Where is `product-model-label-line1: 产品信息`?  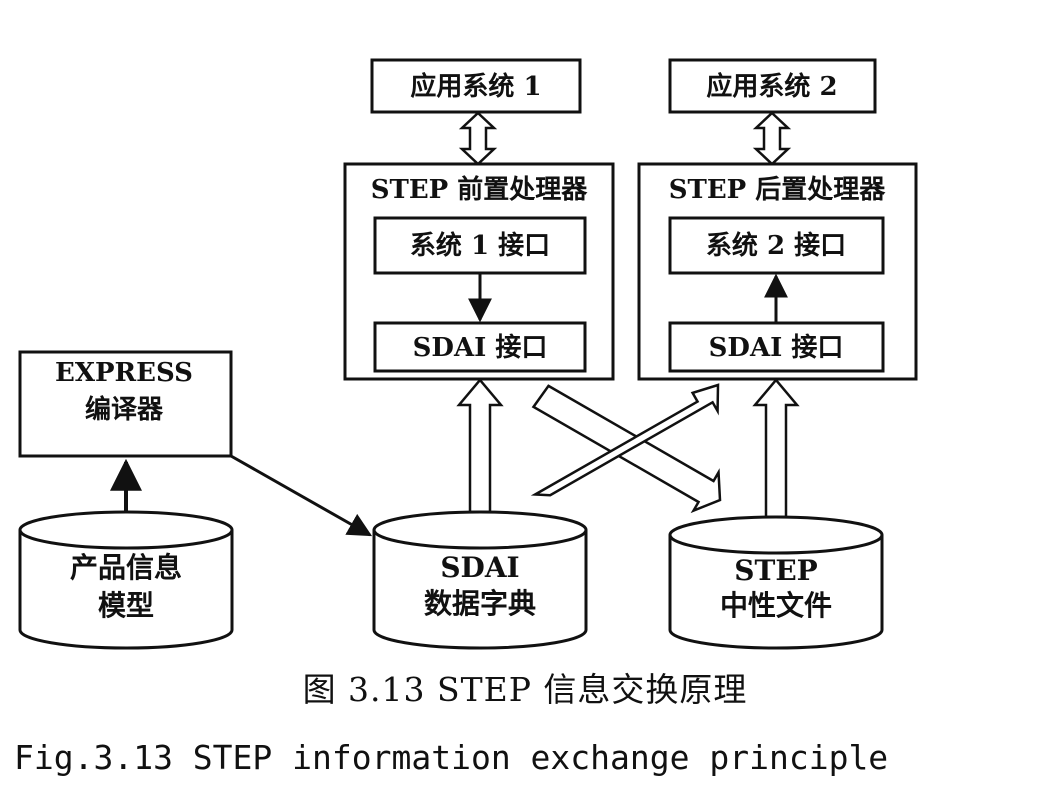 product-model-label-line1: 产品信息 is located at coordinates (126, 567).